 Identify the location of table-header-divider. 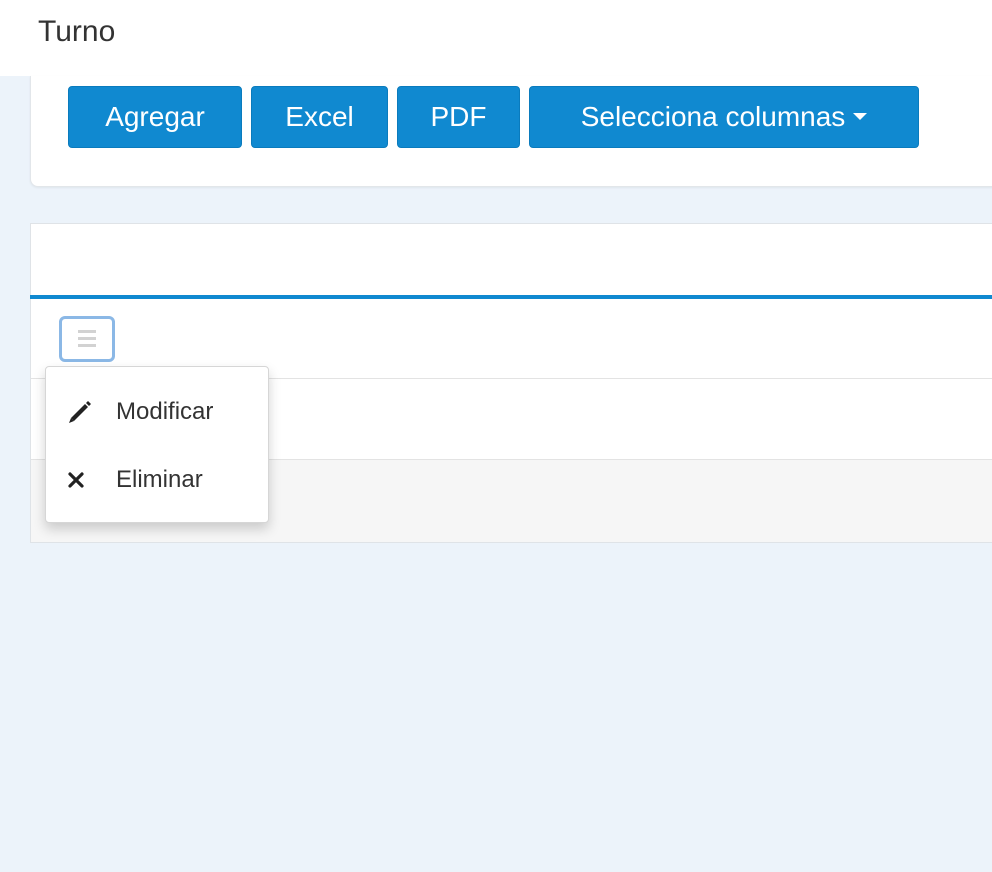
(511, 297).